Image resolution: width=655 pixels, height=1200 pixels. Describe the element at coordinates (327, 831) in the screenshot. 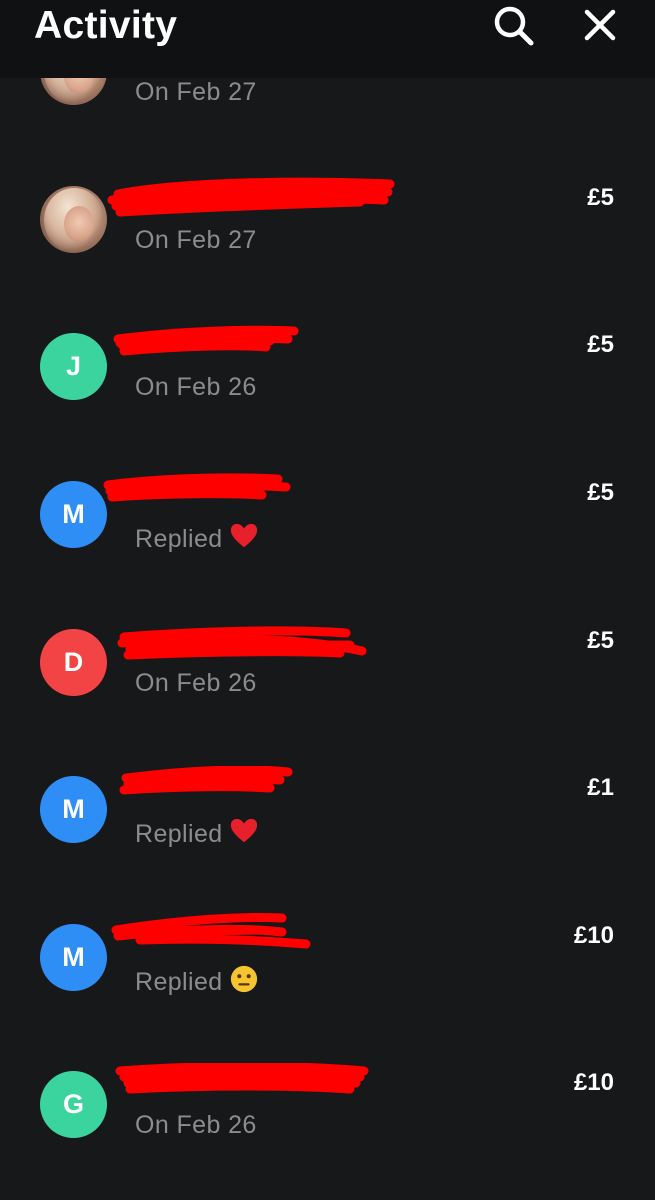

I see `list-item: M Replied £1` at that location.